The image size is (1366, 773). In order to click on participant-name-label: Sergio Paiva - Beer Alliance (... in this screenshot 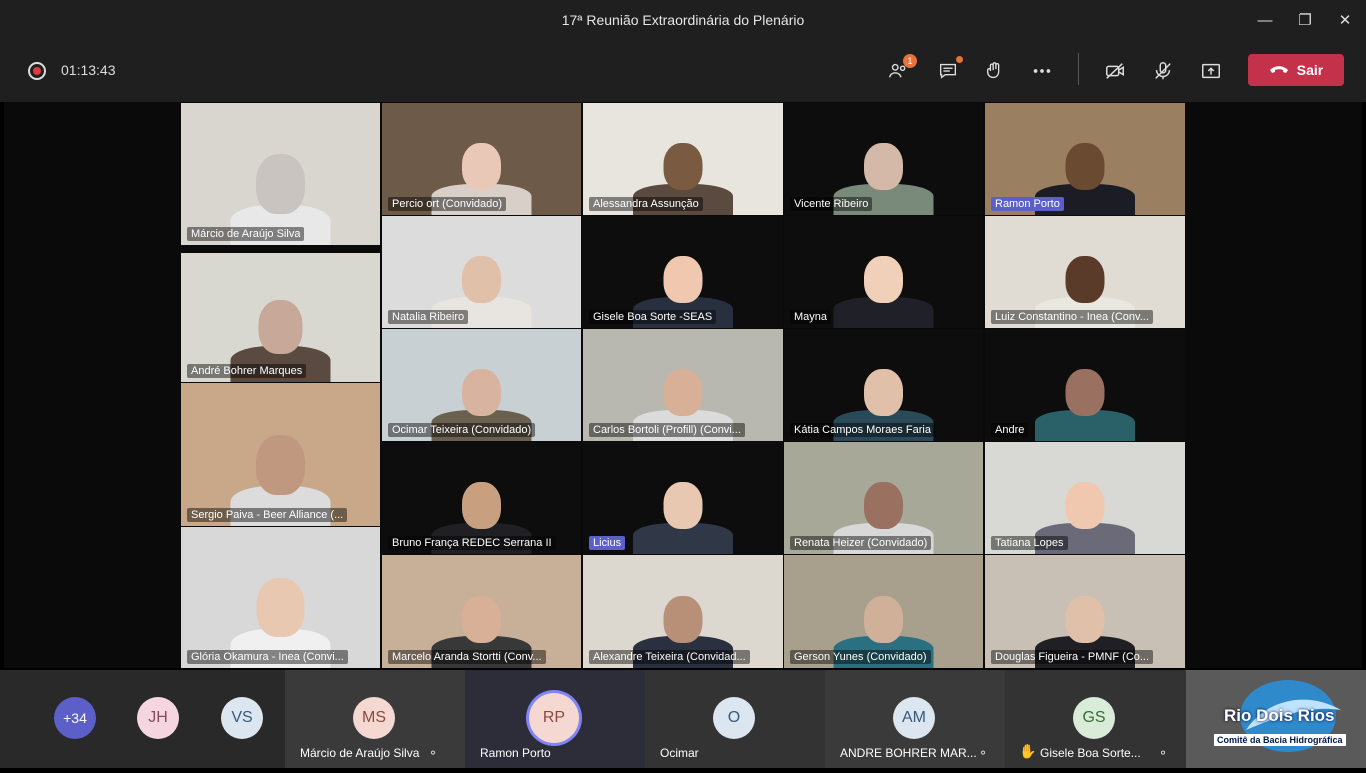, I will do `click(267, 515)`.